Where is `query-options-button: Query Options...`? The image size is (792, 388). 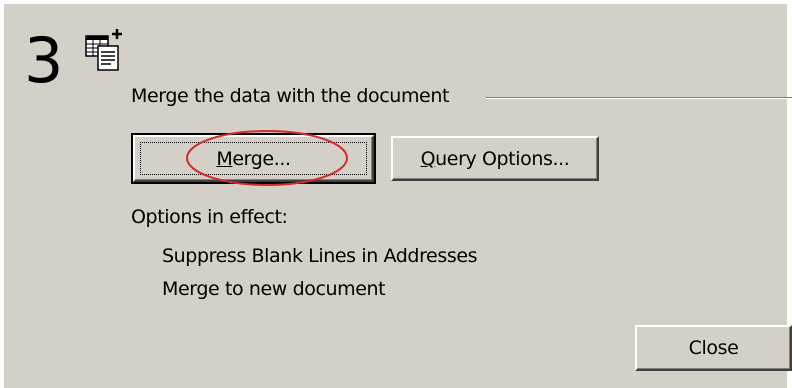 query-options-button: Query Options... is located at coordinates (495, 158).